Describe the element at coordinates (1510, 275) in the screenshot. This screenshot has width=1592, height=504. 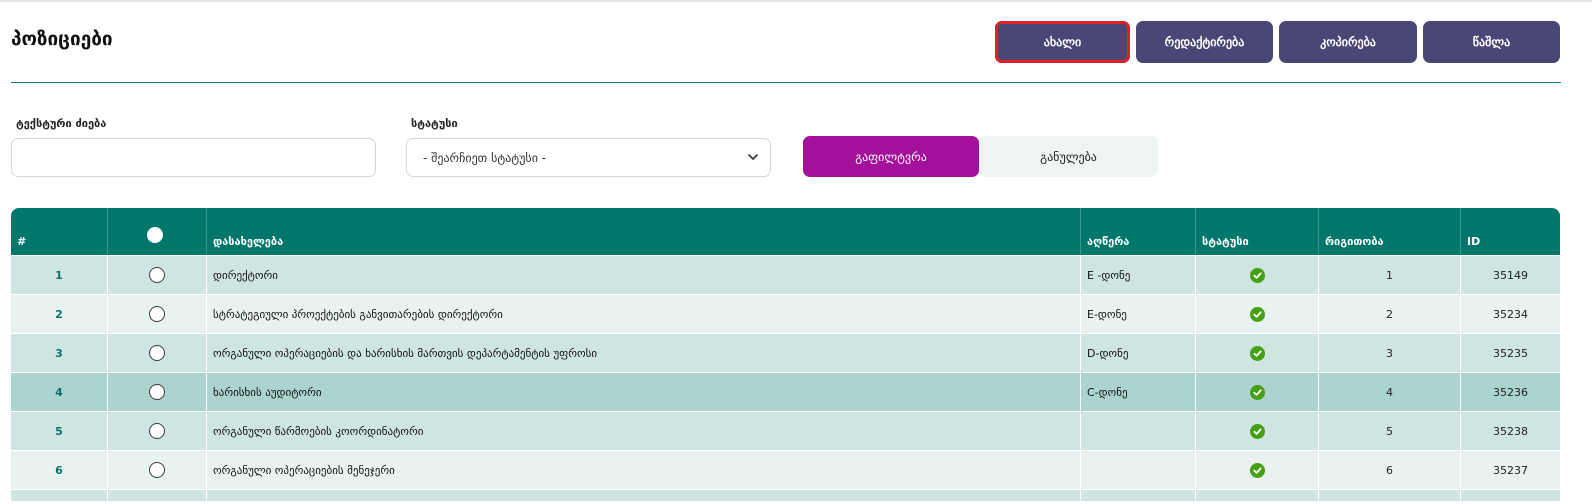
I see `row-id: 35149` at that location.